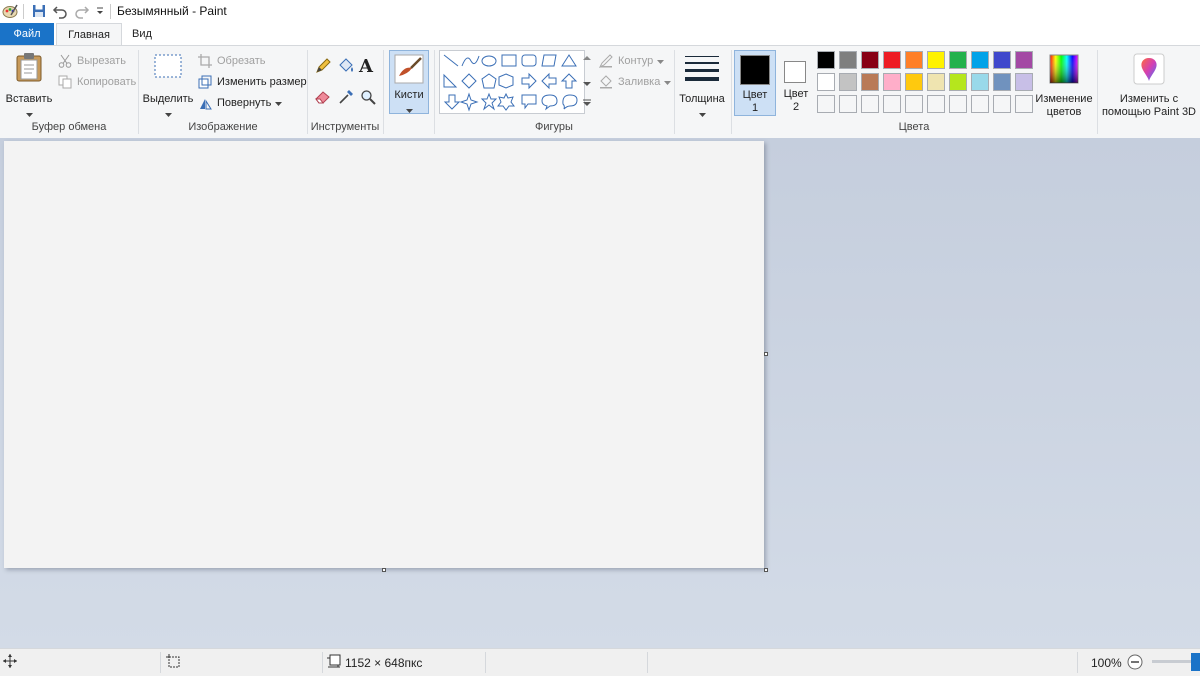 The image size is (1200, 676). What do you see at coordinates (223, 127) in the screenshot?
I see `image-group-label: Изображение` at bounding box center [223, 127].